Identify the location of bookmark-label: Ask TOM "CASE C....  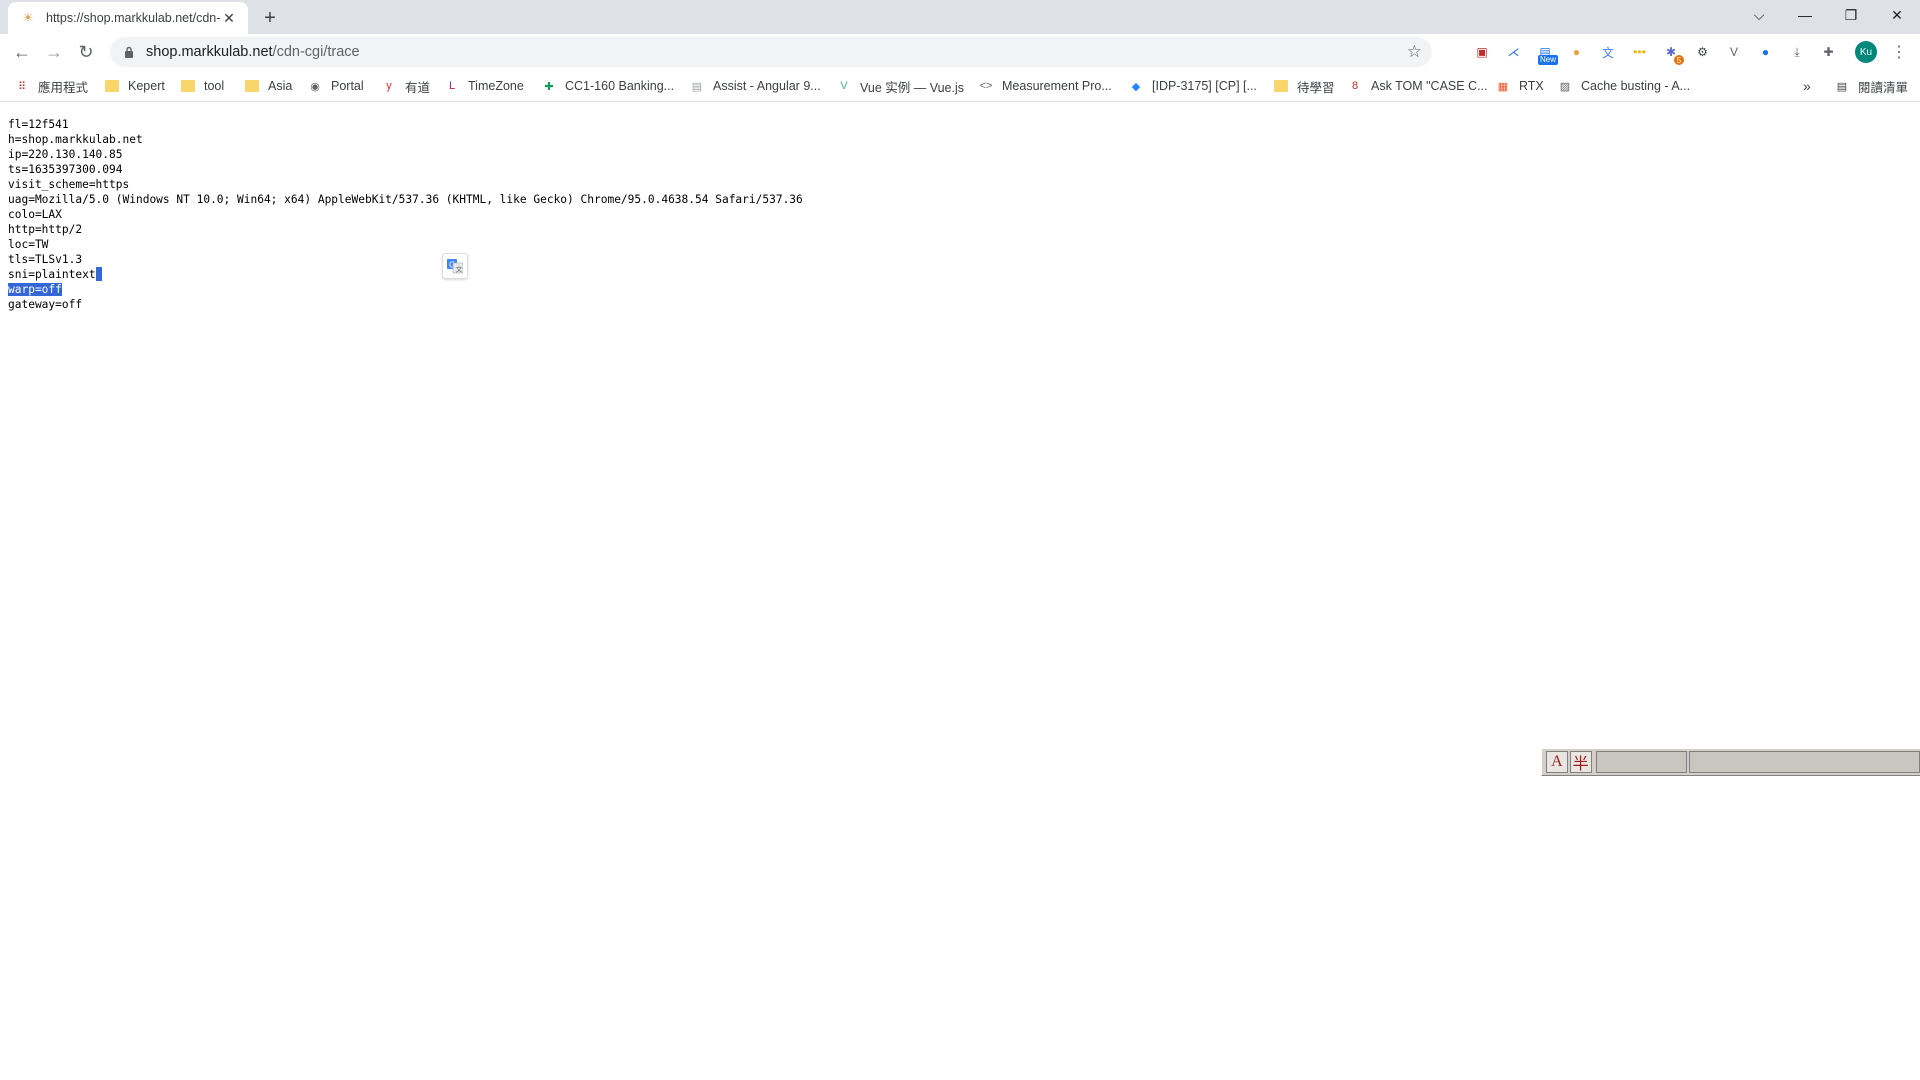
(1429, 86).